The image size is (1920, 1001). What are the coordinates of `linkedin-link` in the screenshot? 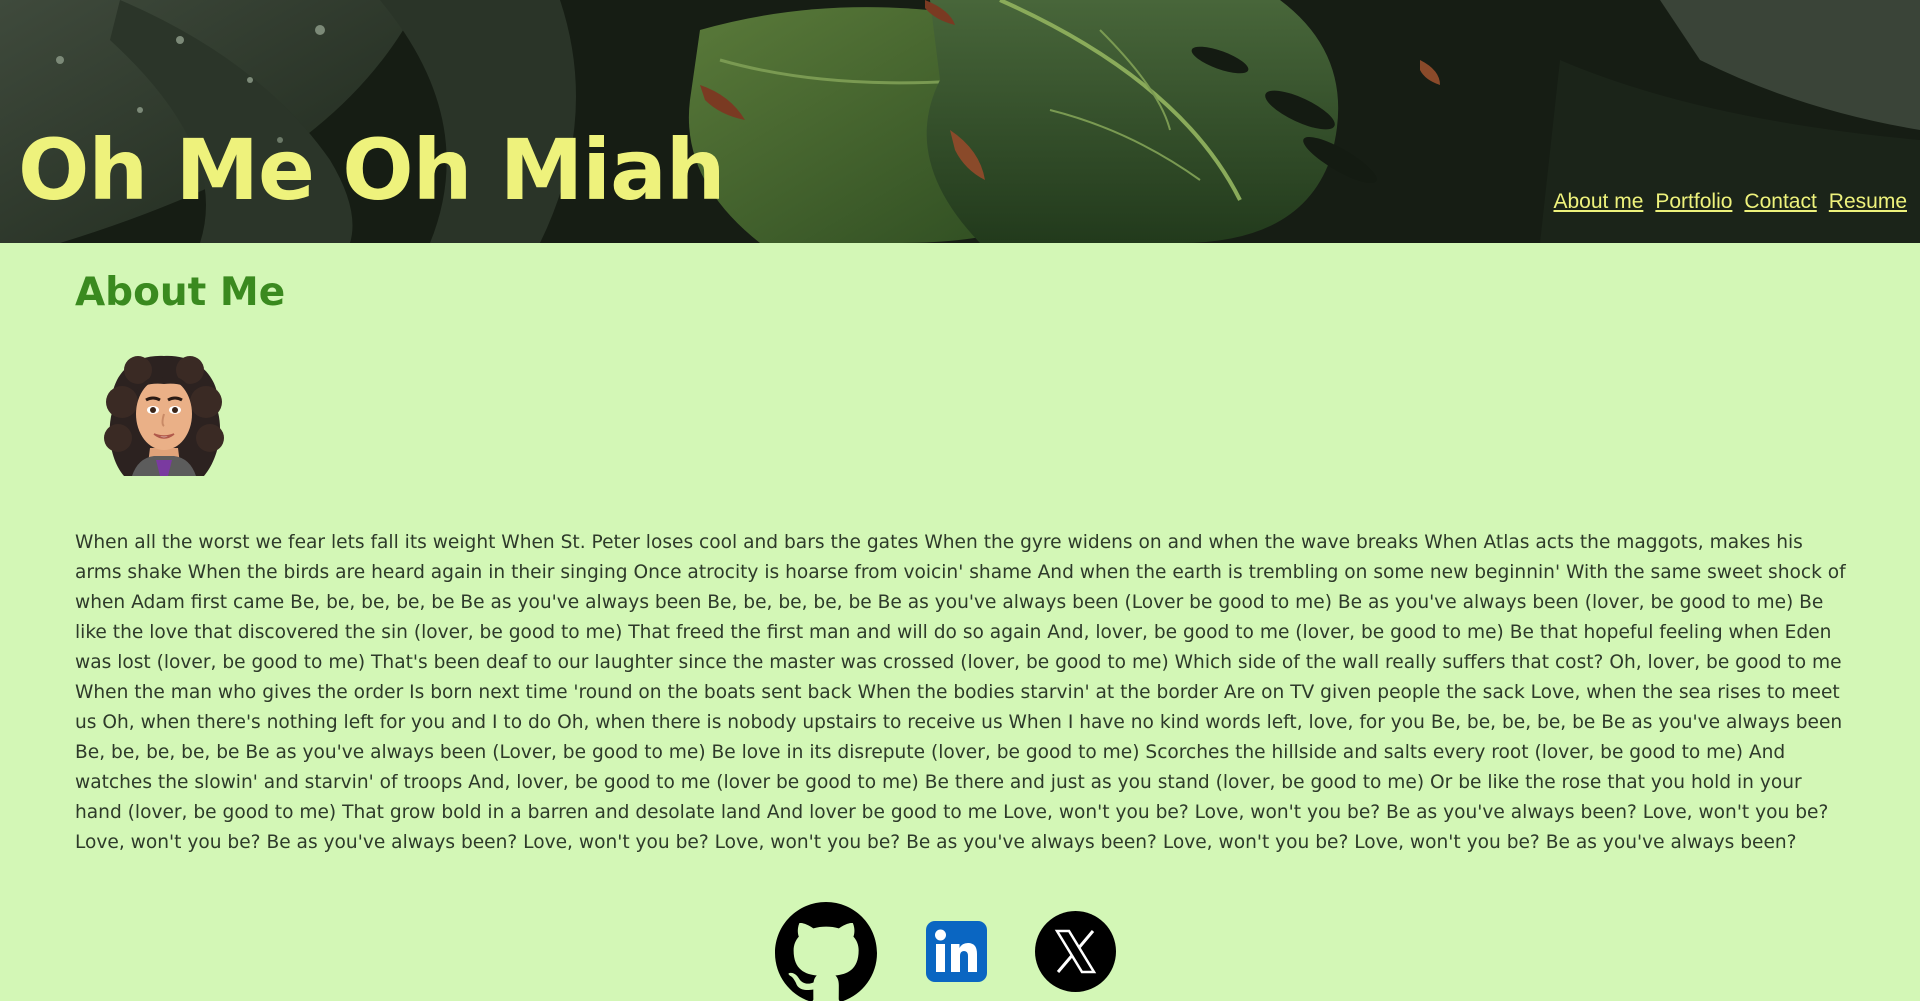 It's located at (956, 951).